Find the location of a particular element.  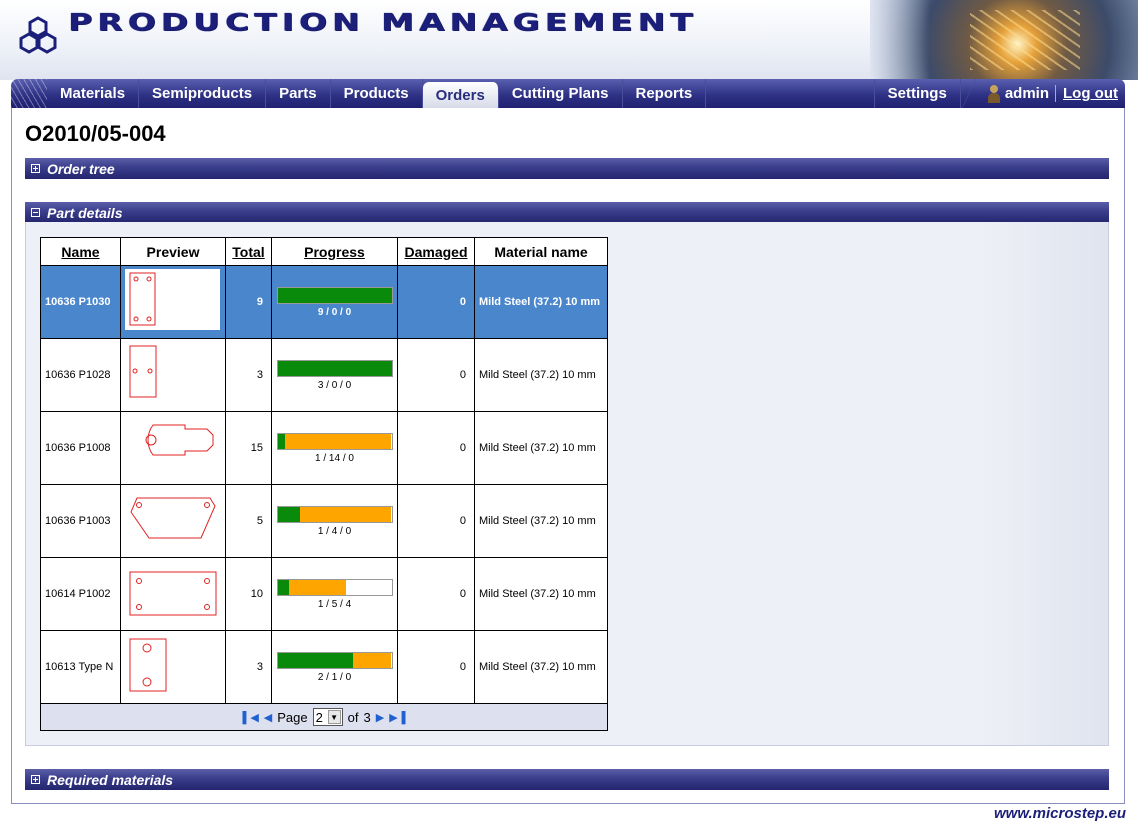

nav-divider is located at coordinates (968, 93).